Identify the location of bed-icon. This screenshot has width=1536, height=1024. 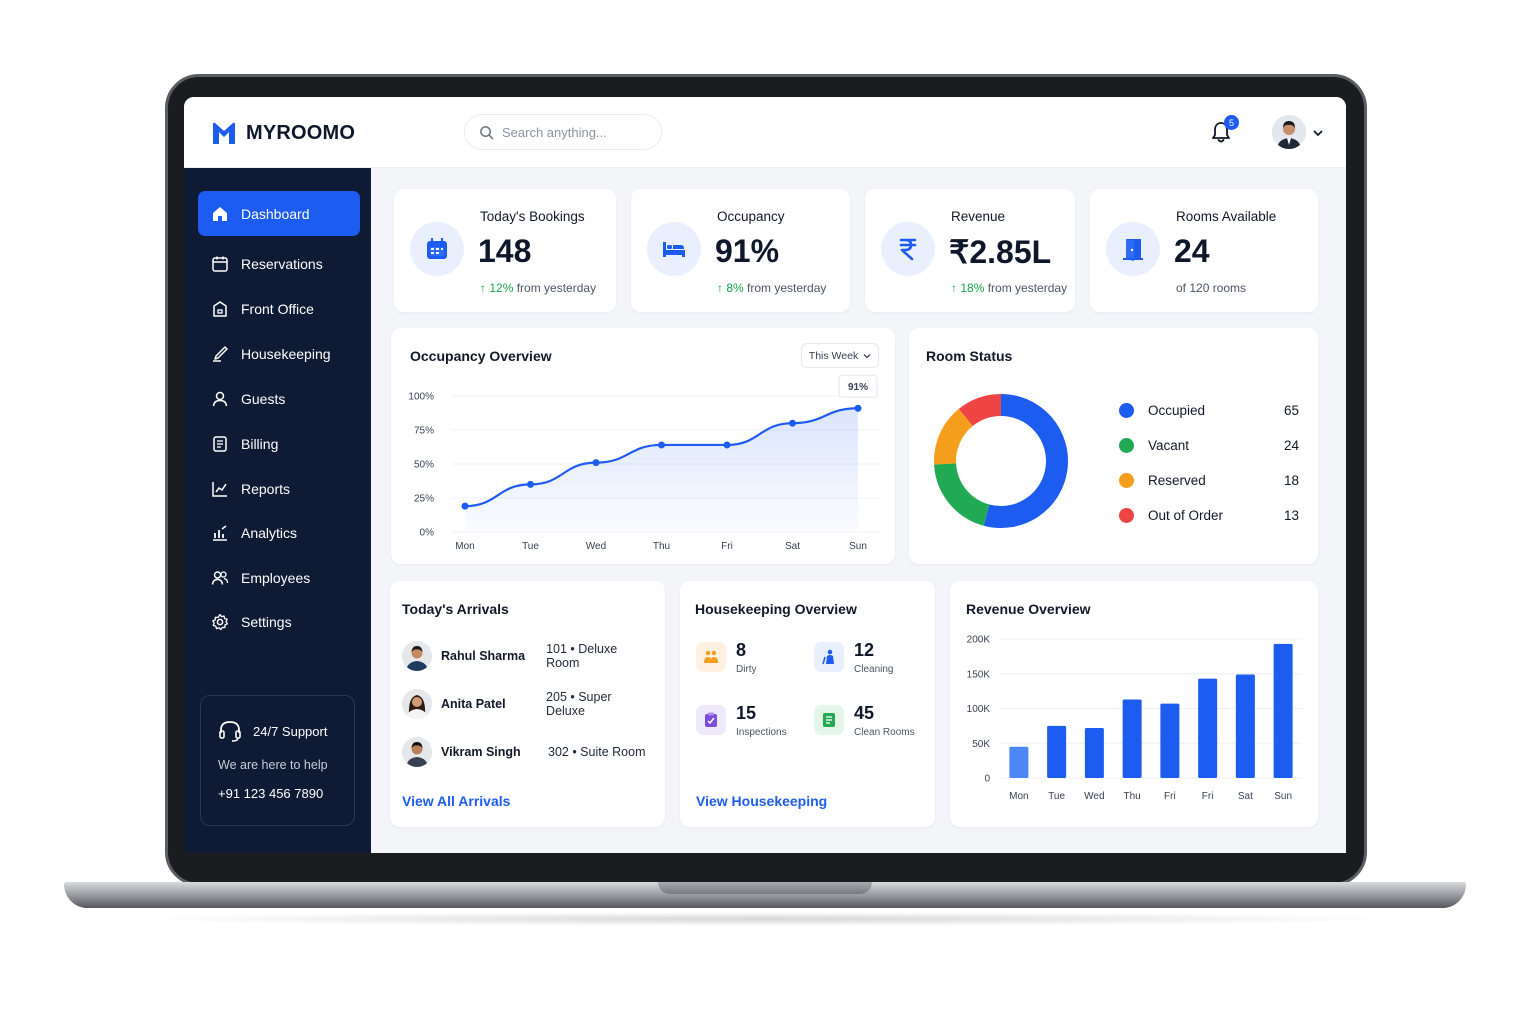
(674, 249).